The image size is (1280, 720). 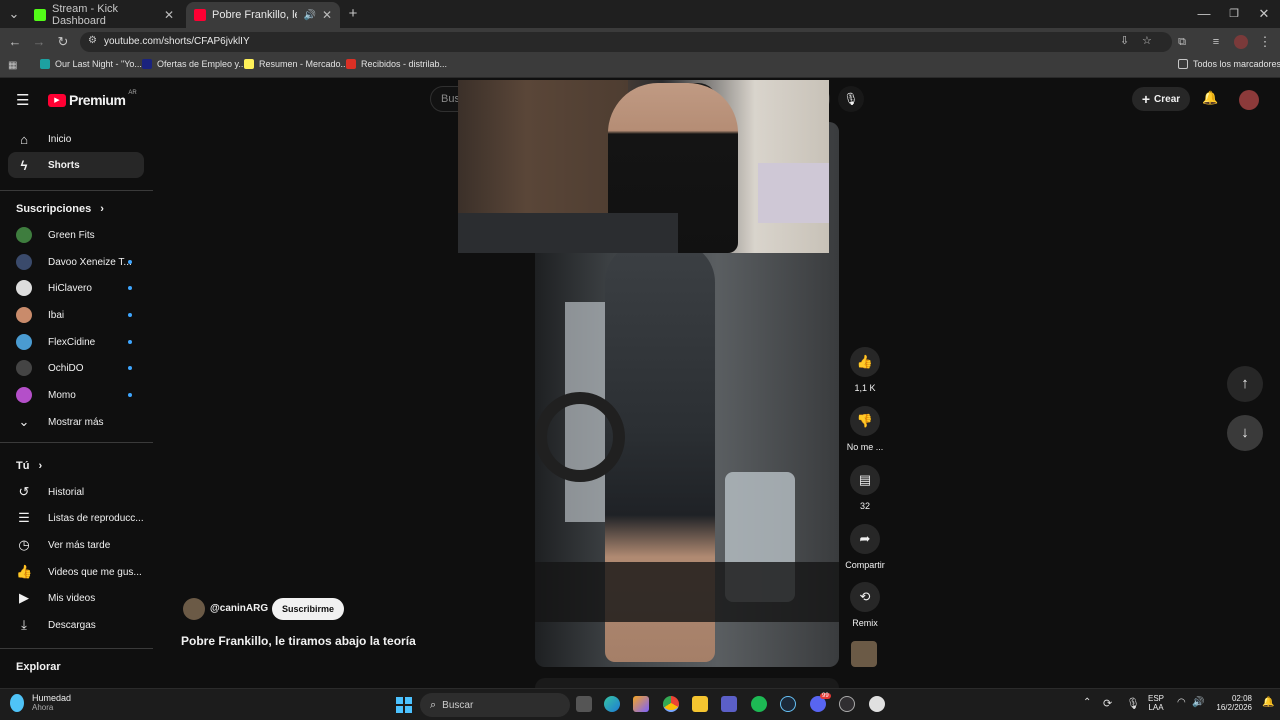 I want to click on teams-icon, so click(x=729, y=704).